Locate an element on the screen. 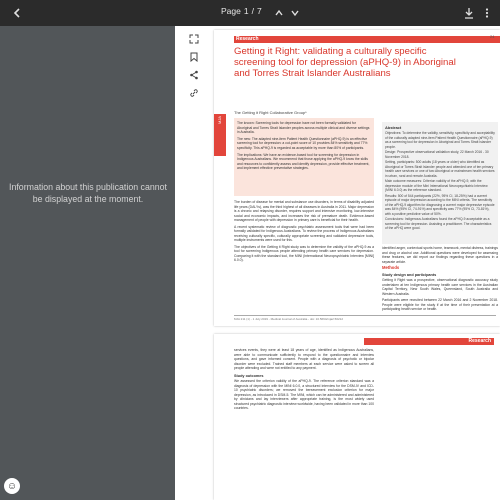 This screenshot has width=500, height=500. bookmark-icon is located at coordinates (194, 57).